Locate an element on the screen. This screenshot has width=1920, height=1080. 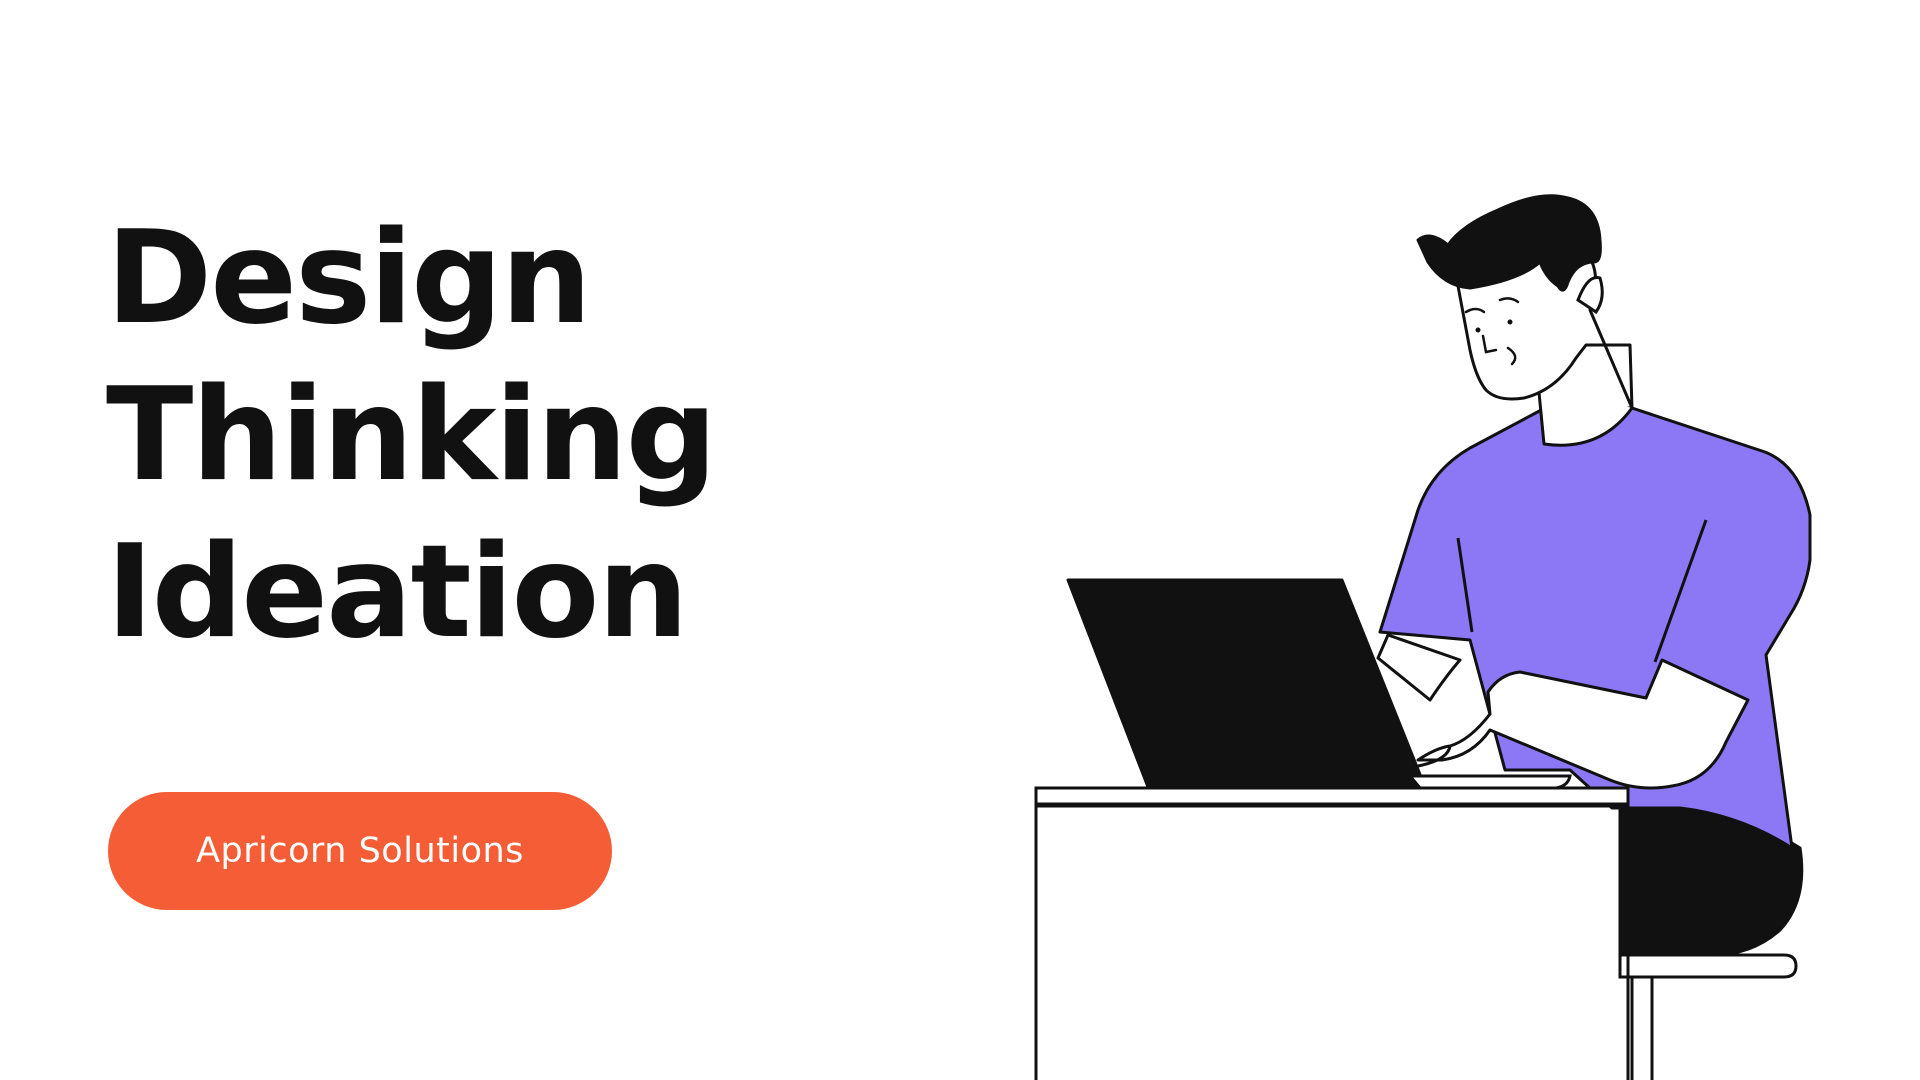
desk is located at coordinates (1332, 933).